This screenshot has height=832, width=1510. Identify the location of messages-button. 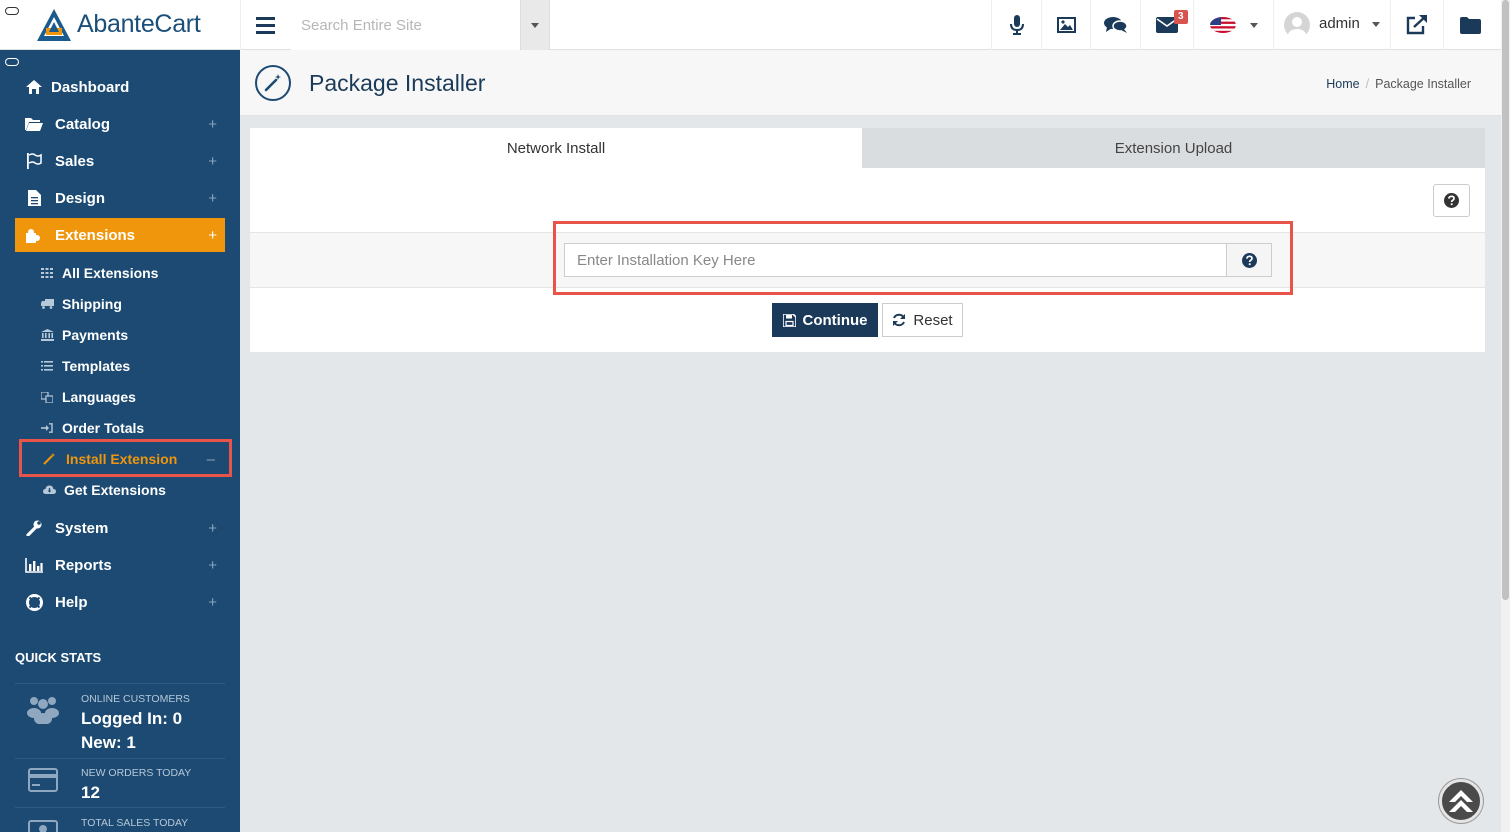
(1166, 25).